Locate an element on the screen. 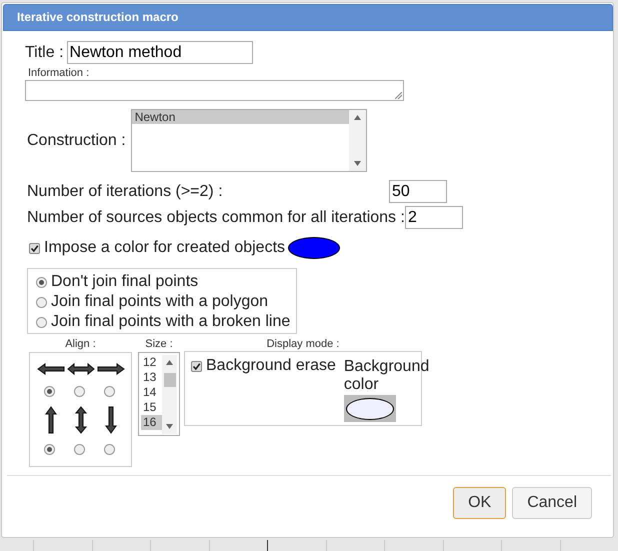 The image size is (618, 551). field-label: Information : is located at coordinates (59, 73).